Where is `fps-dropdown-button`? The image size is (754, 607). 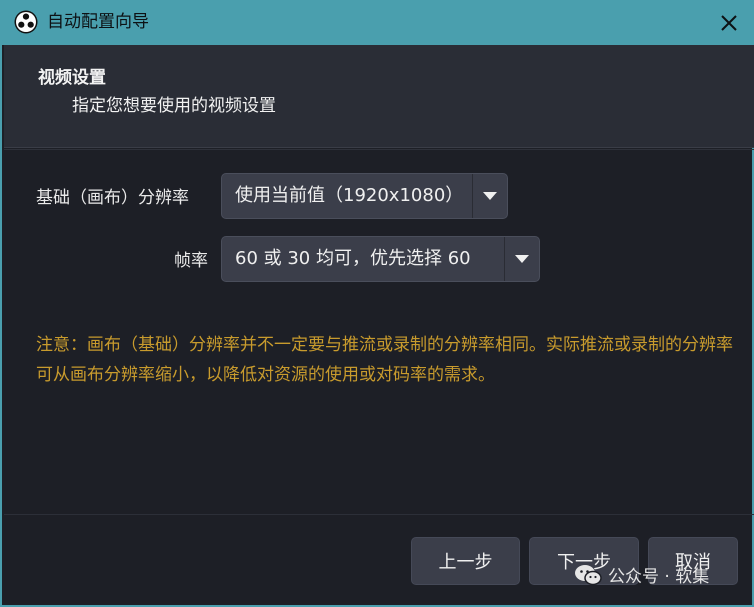
fps-dropdown-button is located at coordinates (522, 259).